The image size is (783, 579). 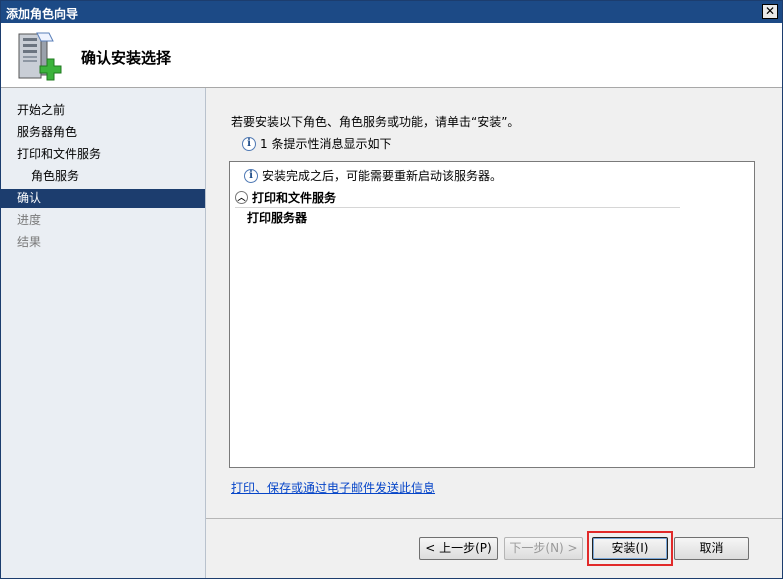 I want to click on print-save-email-link: 打印、保存或通过电子邮件发送此信息, so click(x=333, y=487).